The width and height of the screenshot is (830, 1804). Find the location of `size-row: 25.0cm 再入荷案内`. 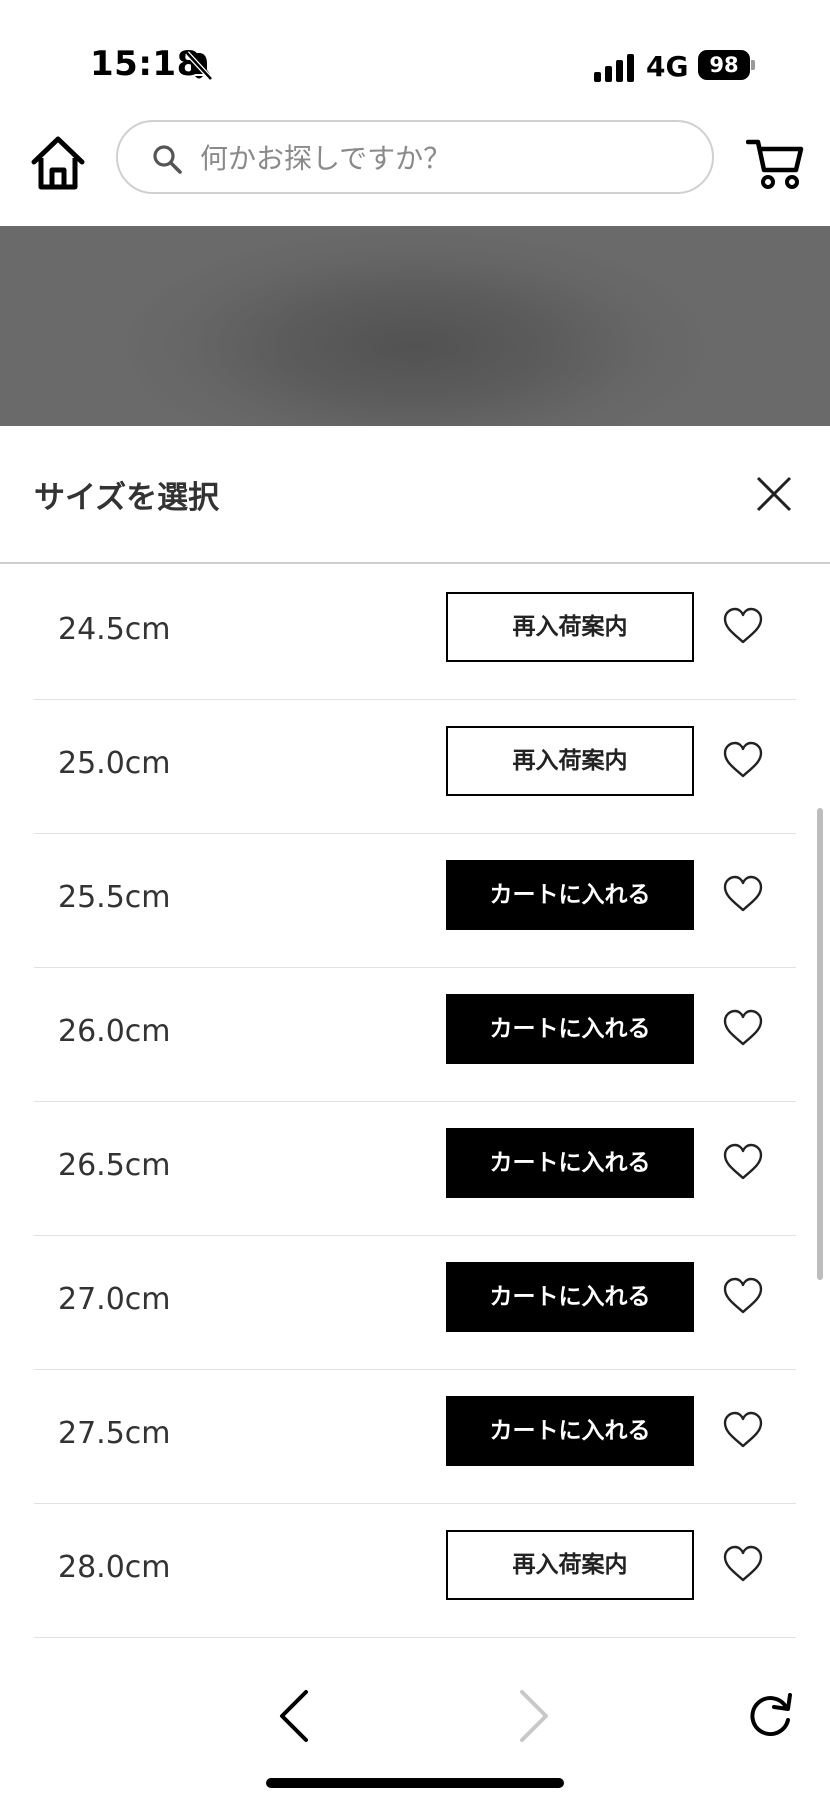

size-row: 25.0cm 再入荷案内 is located at coordinates (415, 767).